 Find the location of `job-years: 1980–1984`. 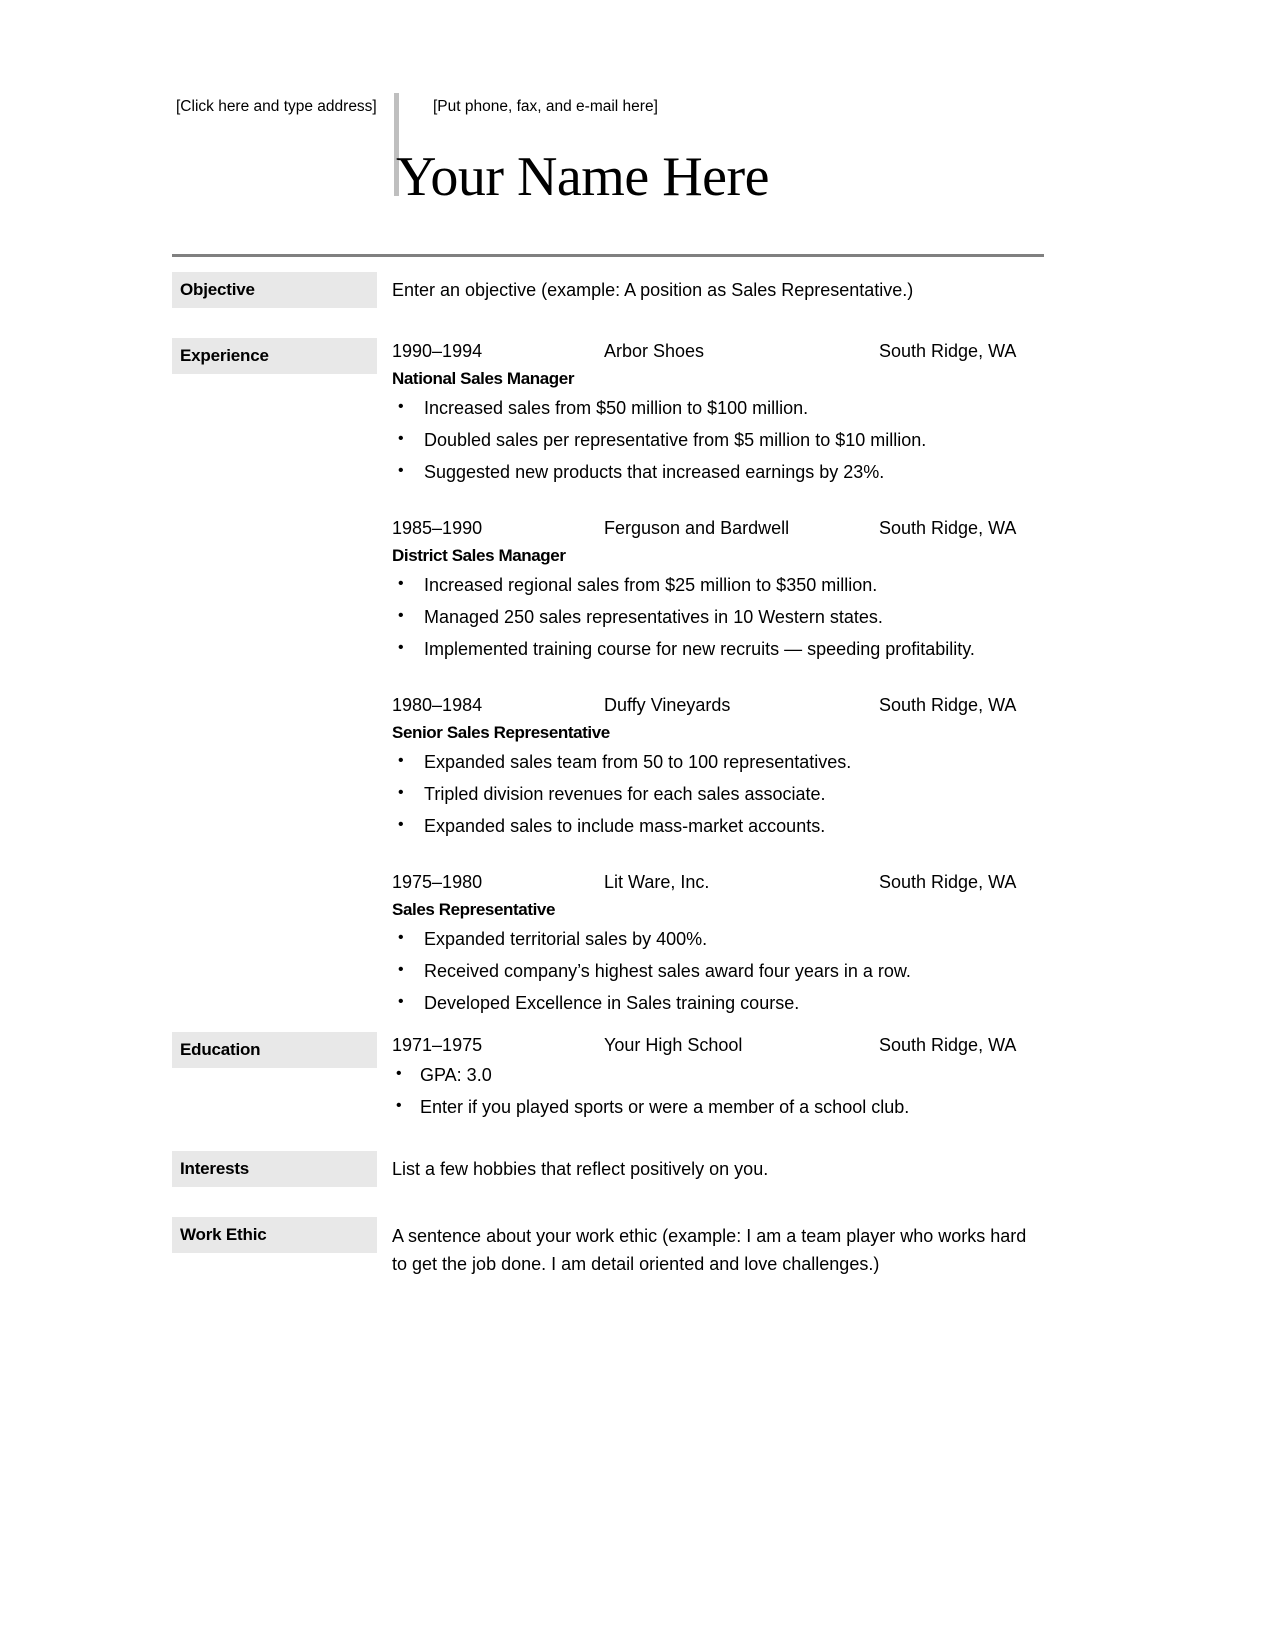

job-years: 1980–1984 is located at coordinates (437, 705).